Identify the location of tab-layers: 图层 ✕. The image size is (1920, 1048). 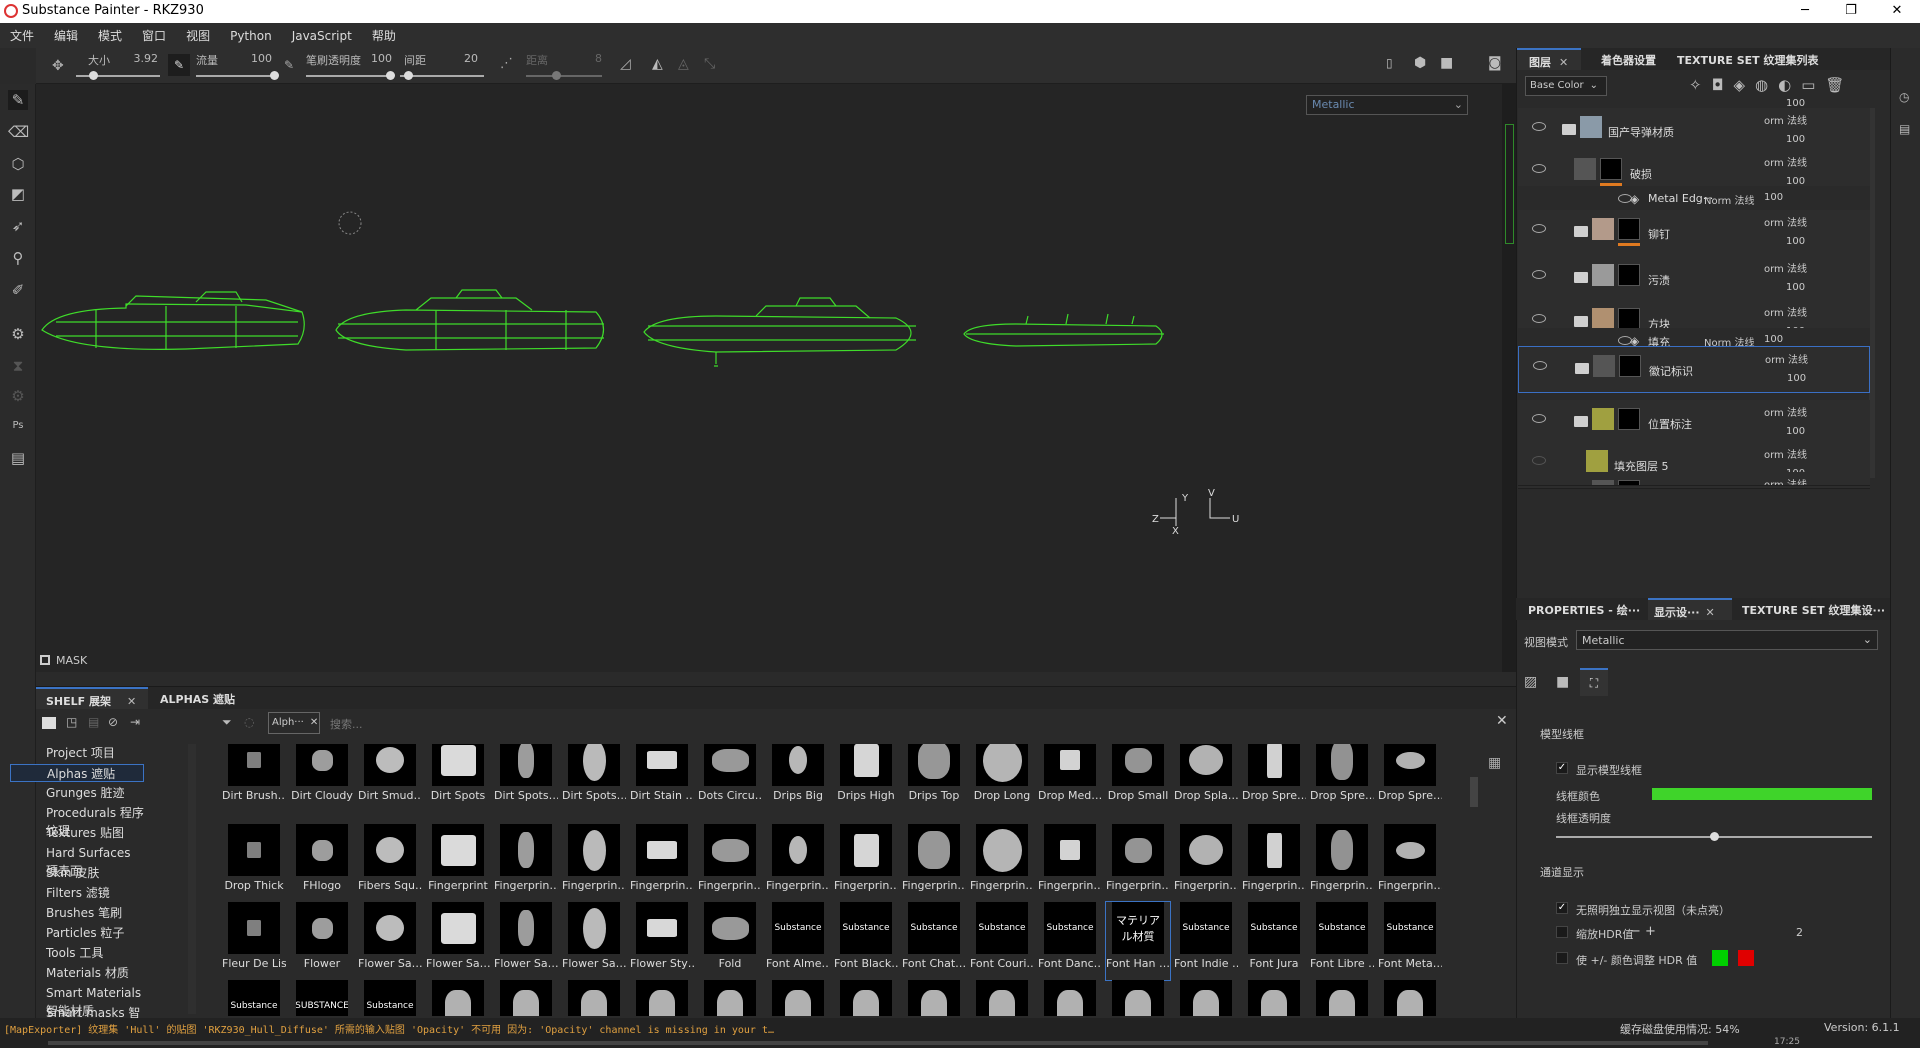
(1549, 59).